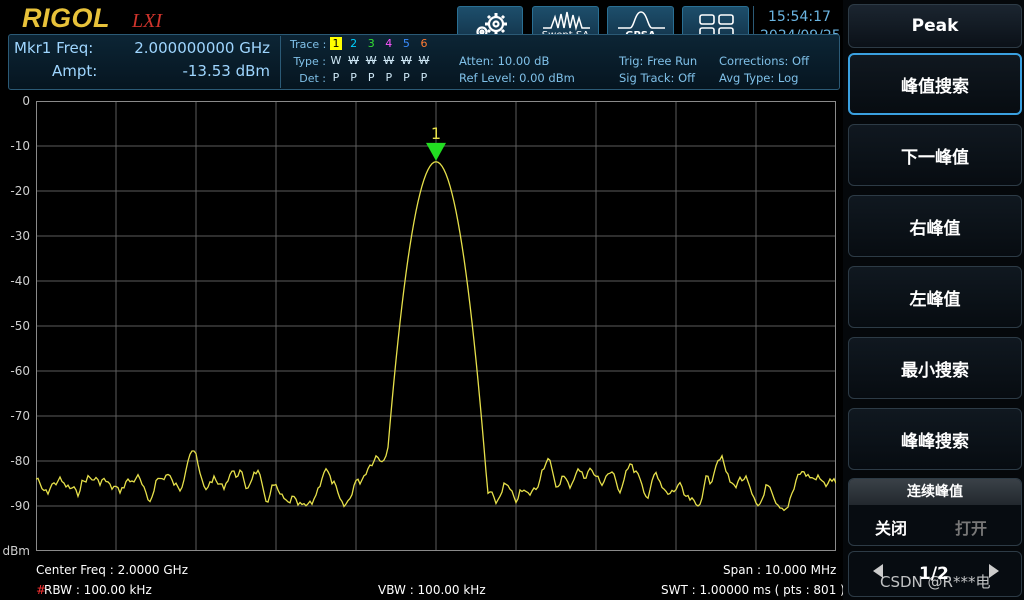  I want to click on time: 15:54:17, so click(799, 17).